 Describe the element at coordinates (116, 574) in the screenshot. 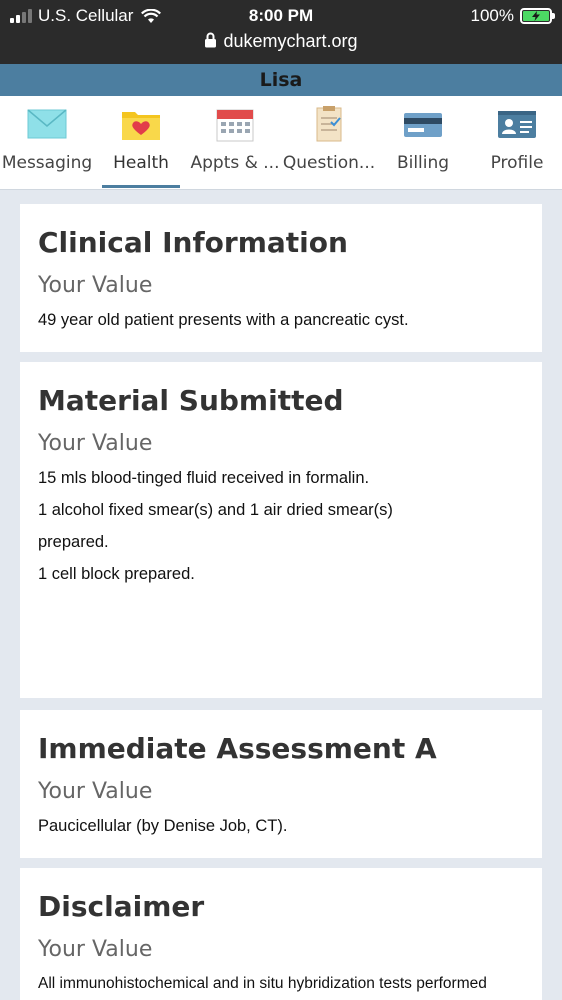

I see `card-value-line: 1 cell block prepared.` at that location.